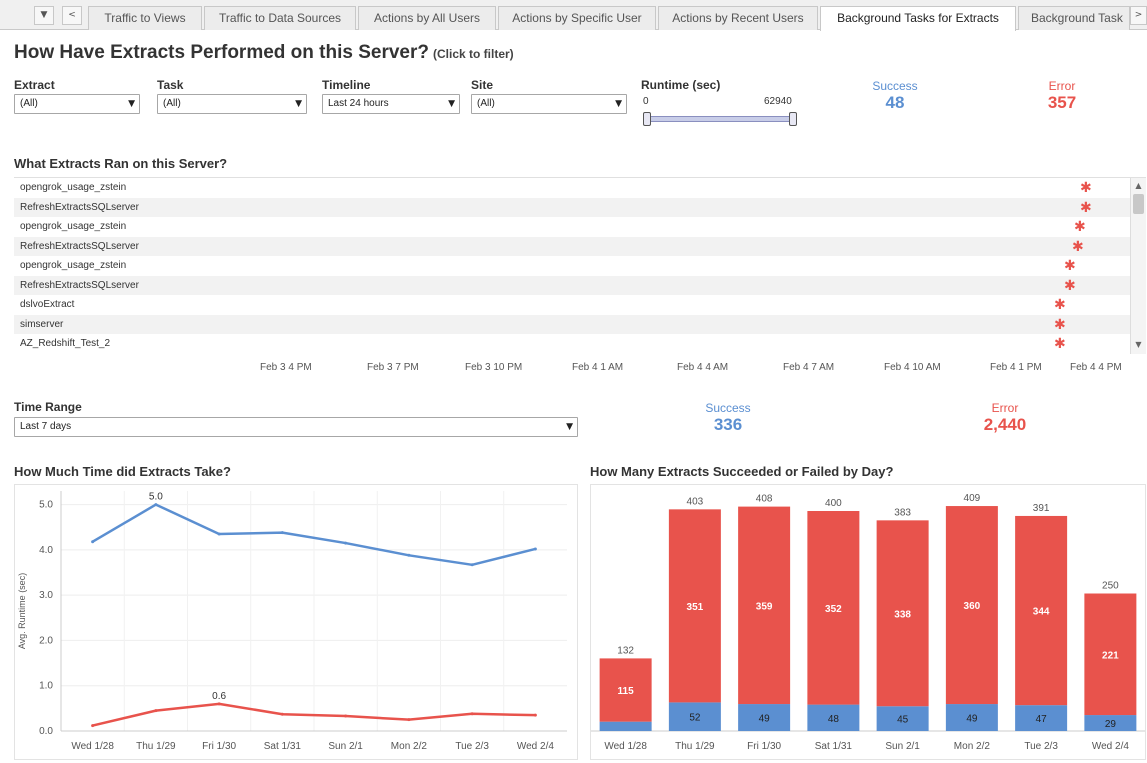 This screenshot has height=763, width=1147. What do you see at coordinates (778, 101) in the screenshot?
I see `runtime-max-value: 62940` at bounding box center [778, 101].